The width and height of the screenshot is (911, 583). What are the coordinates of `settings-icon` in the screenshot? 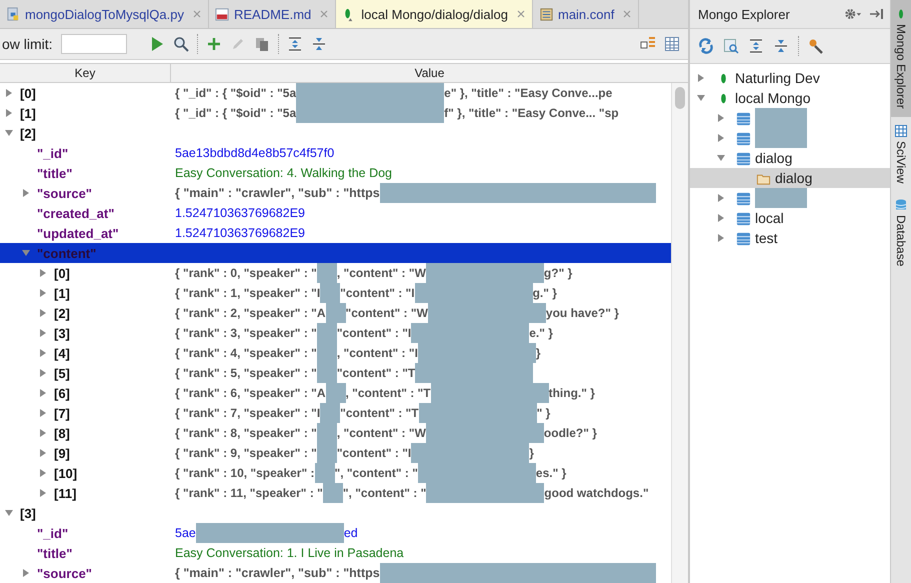 It's located at (853, 14).